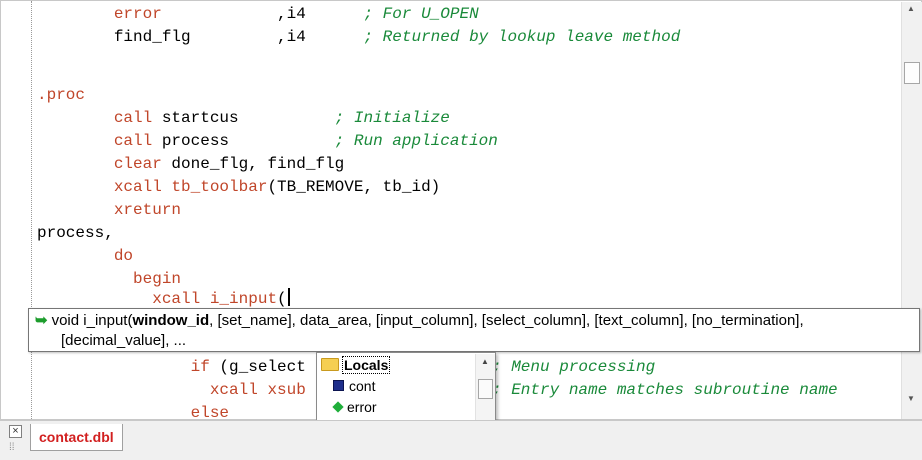 Image resolution: width=922 pixels, height=460 pixels. Describe the element at coordinates (133, 411) in the screenshot. I see `code-line: else` at that location.